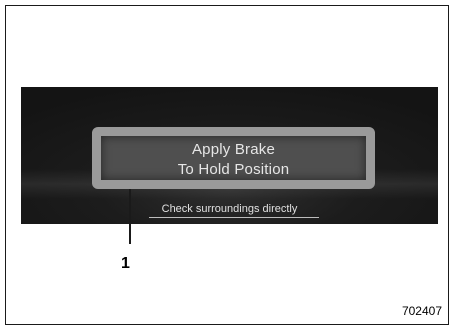 The image size is (456, 332). I want to click on message-line-2: To Hold Position, so click(233, 169).